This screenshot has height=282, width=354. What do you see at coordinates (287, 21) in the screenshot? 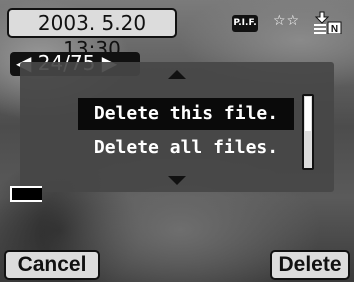
I see `rating-stars-icon: ☆☆` at bounding box center [287, 21].